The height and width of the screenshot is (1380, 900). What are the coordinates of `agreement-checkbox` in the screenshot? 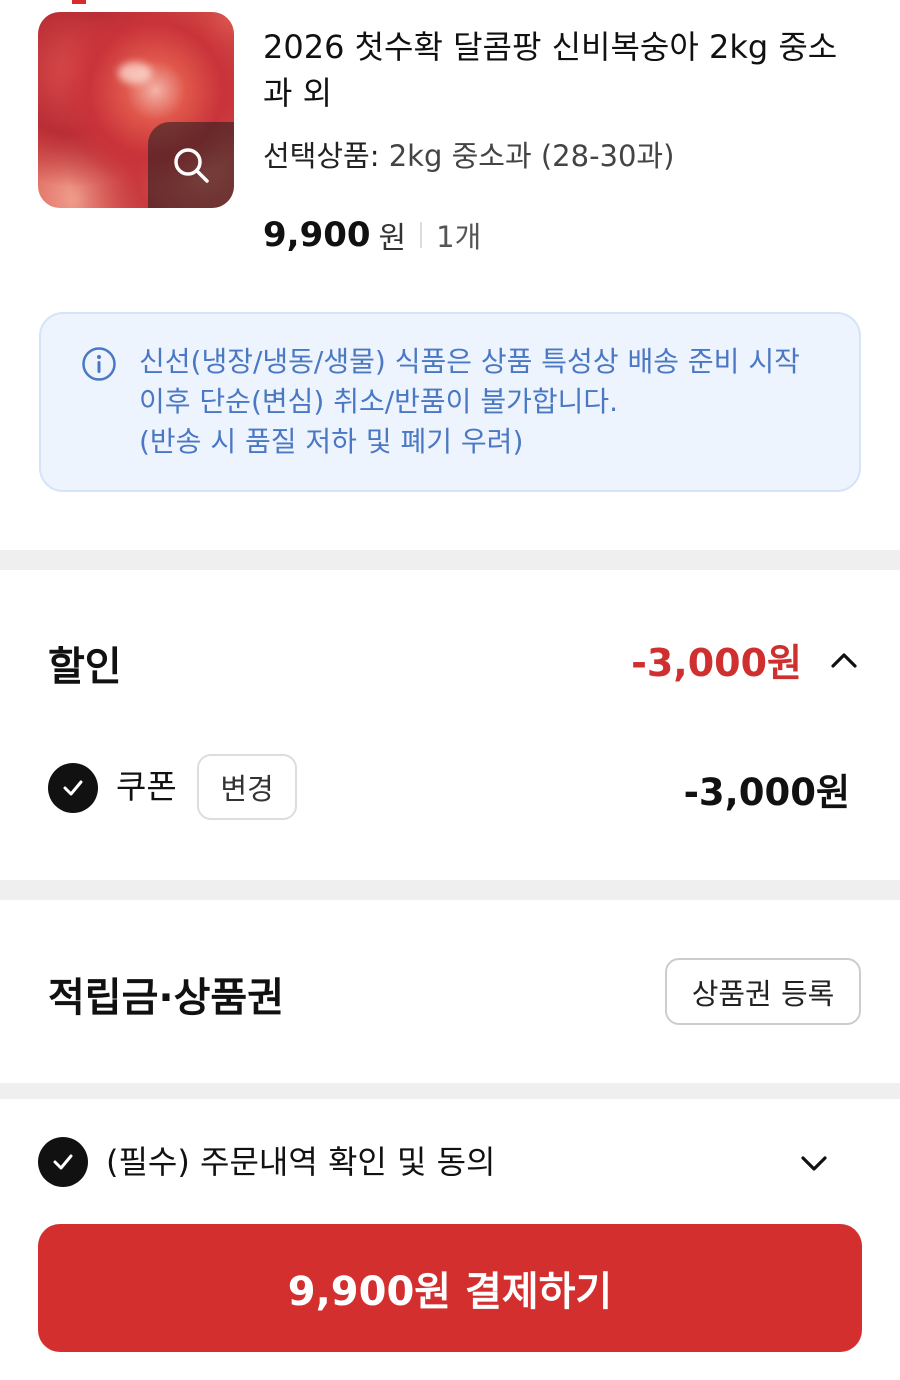 It's located at (63, 1162).